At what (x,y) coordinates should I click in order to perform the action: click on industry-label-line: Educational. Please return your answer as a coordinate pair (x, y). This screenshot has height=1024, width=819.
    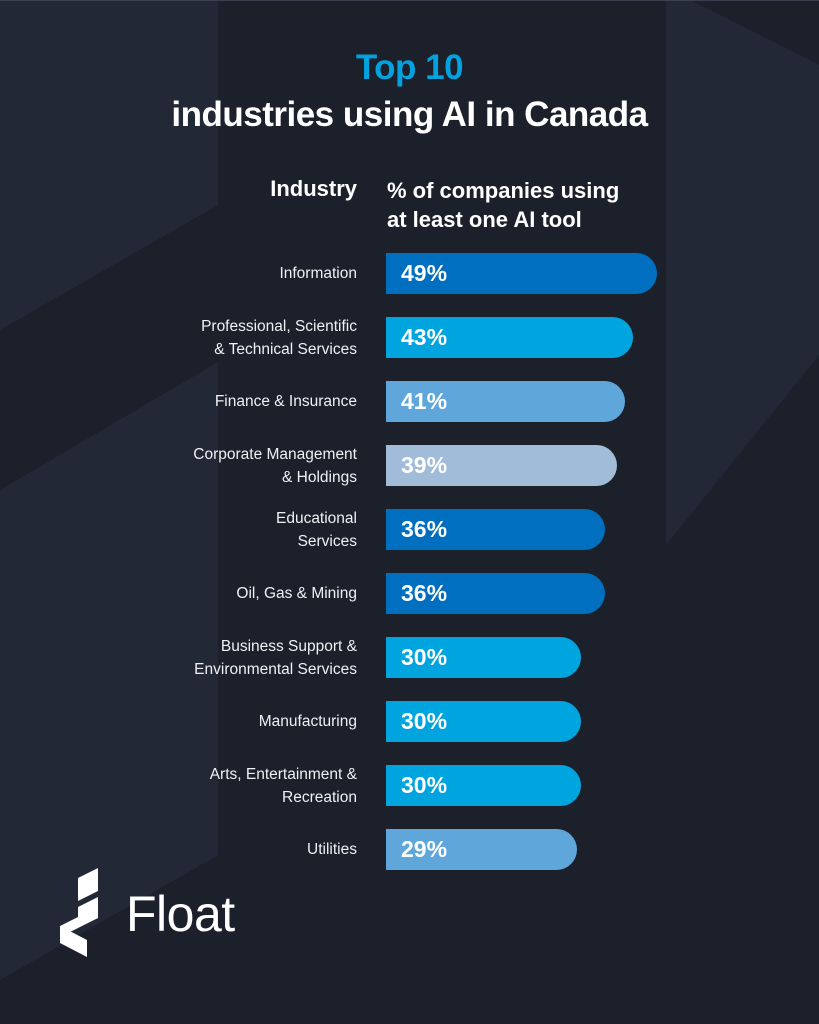
    Looking at the image, I should click on (316, 518).